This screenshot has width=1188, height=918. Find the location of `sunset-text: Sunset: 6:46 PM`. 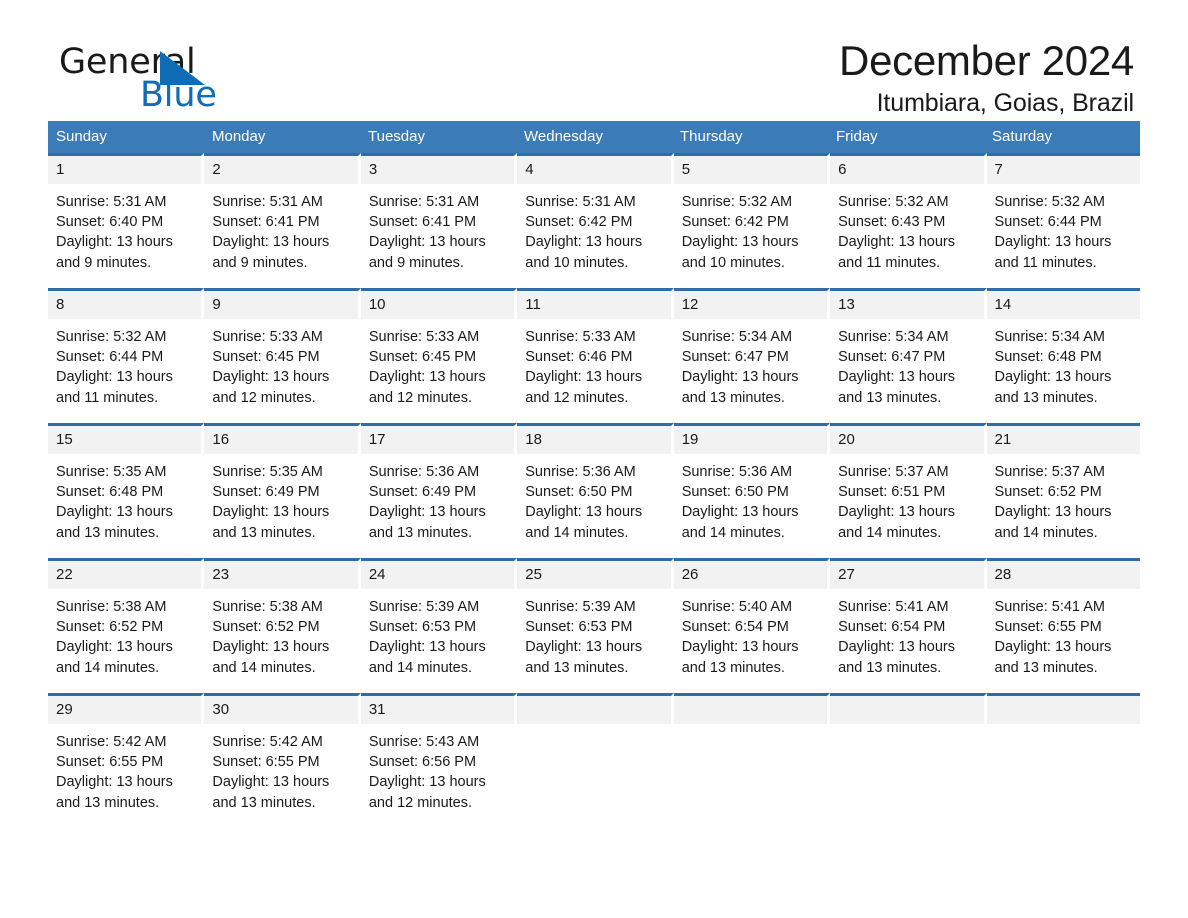

sunset-text: Sunset: 6:46 PM is located at coordinates (579, 357).